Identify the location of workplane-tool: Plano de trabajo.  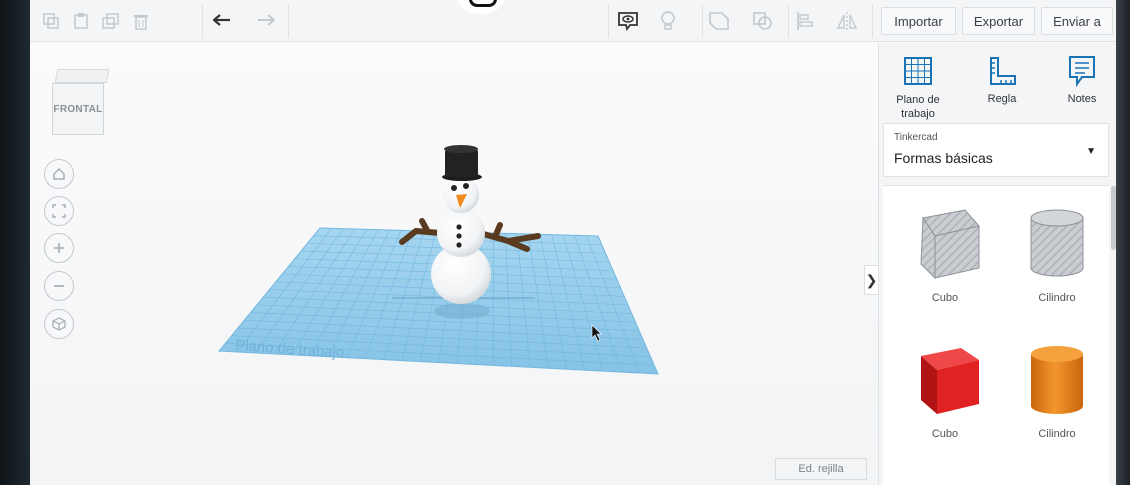
(918, 87).